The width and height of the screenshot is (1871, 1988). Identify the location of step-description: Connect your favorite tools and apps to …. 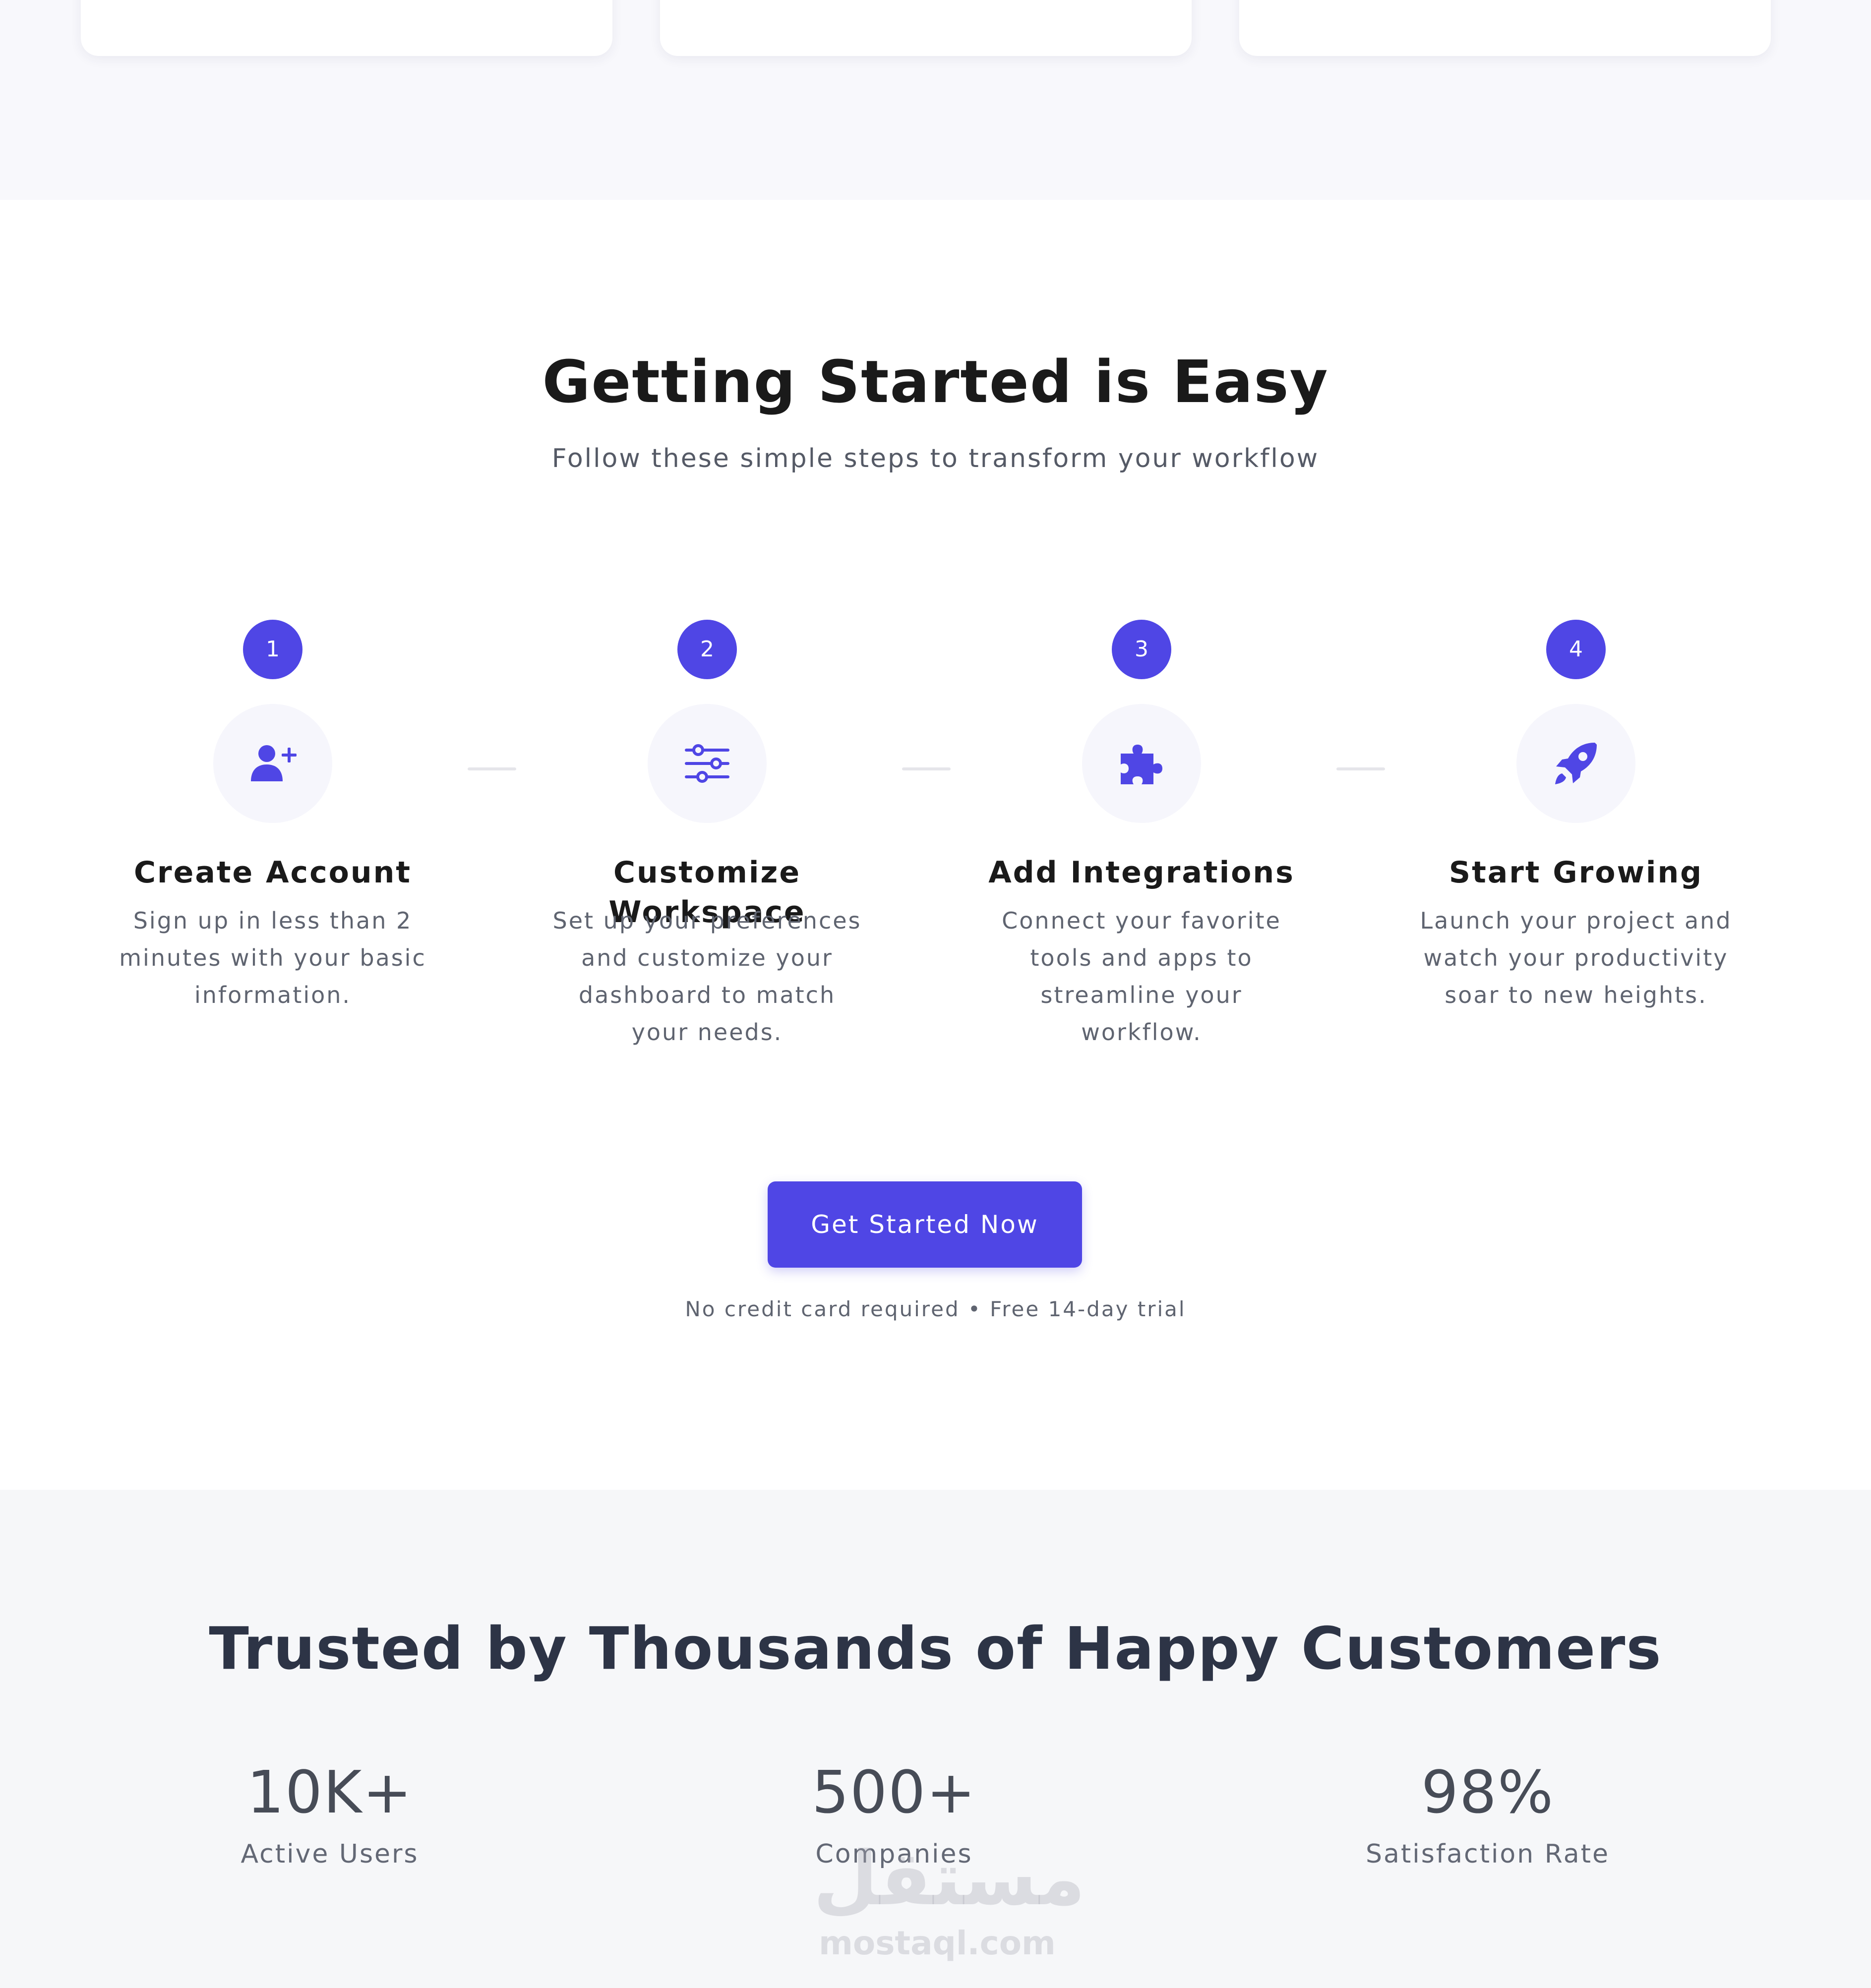
(1141, 976).